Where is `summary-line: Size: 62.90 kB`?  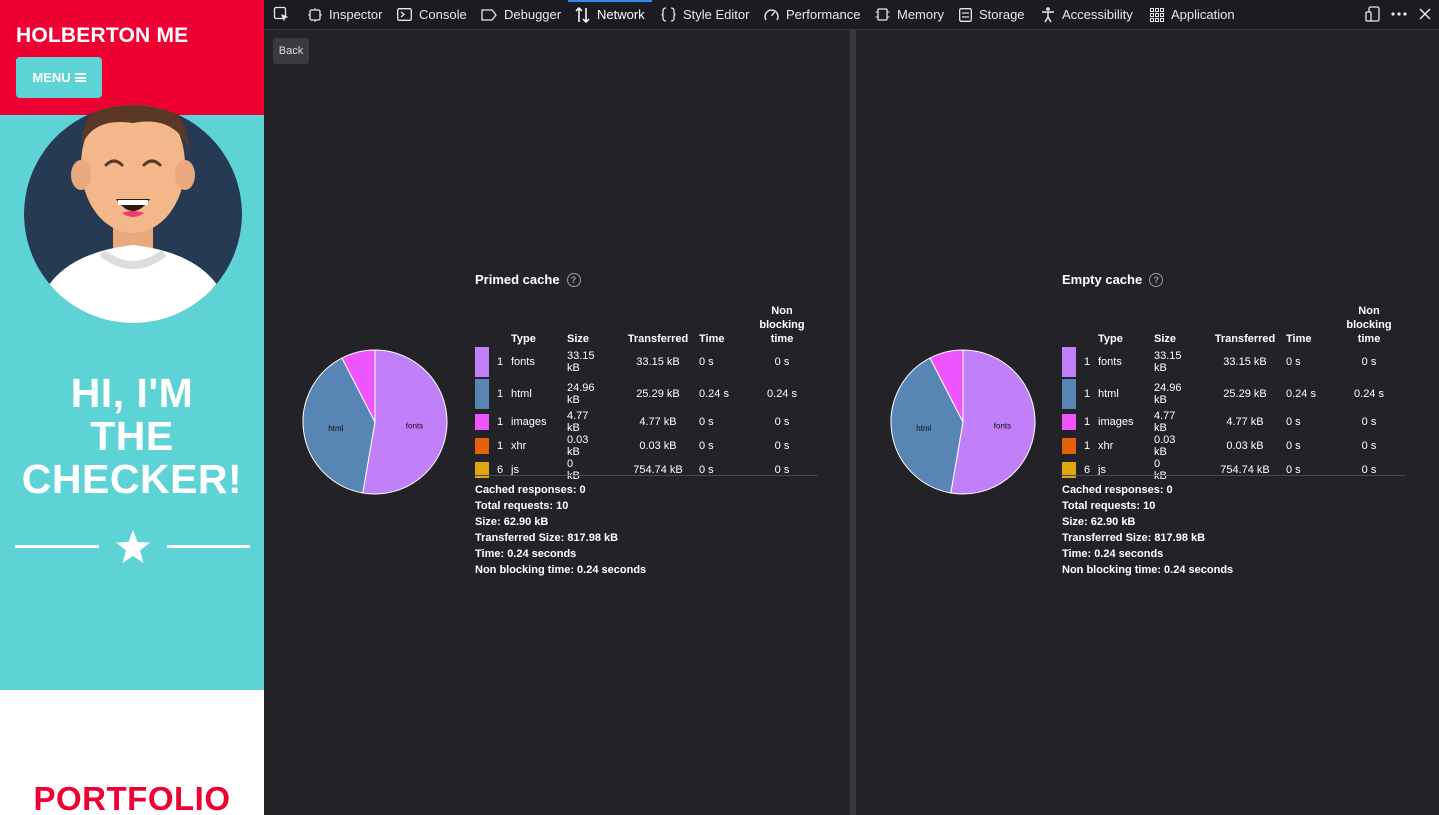
summary-line: Size: 62.90 kB is located at coordinates (1099, 522).